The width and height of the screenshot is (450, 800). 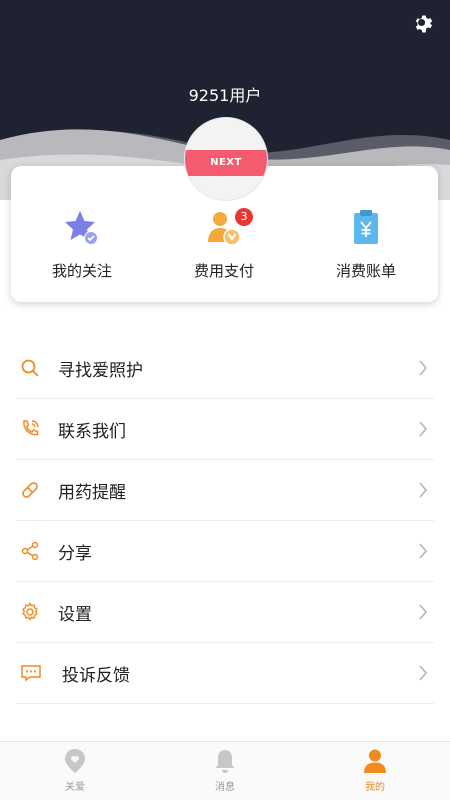 I want to click on menu-item-medication-reminder: 用药提醒, so click(x=225, y=490).